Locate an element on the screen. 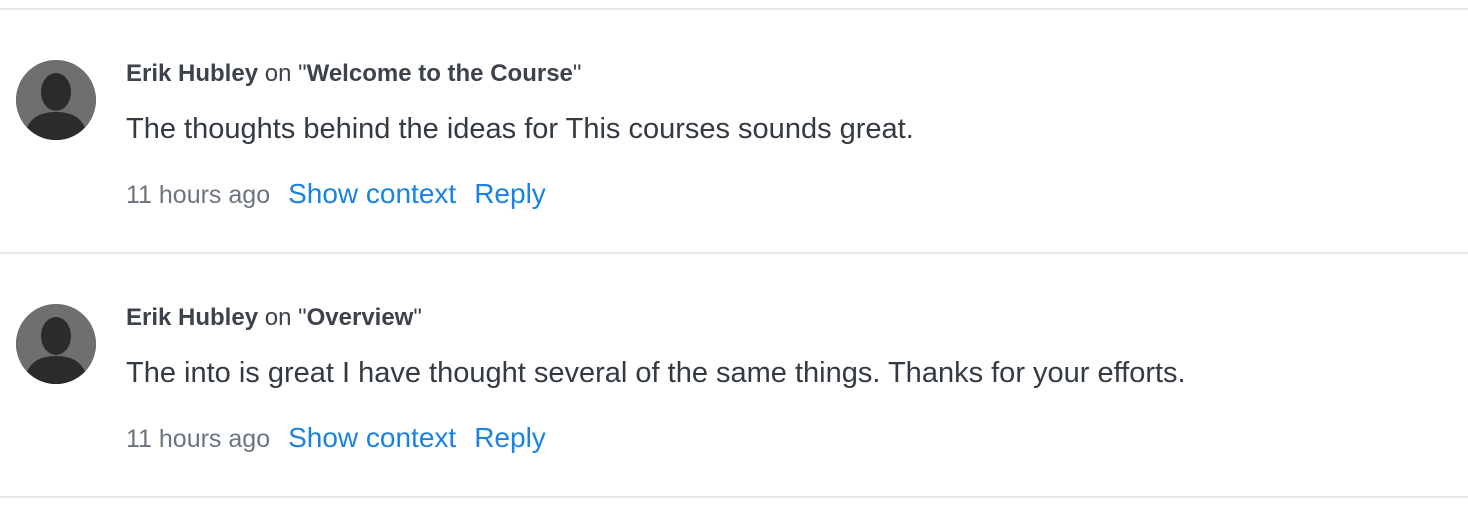 Image resolution: width=1468 pixels, height=506 pixels. comment-byline: Erik Hubley on "Welcome to the Course" is located at coordinates (353, 74).